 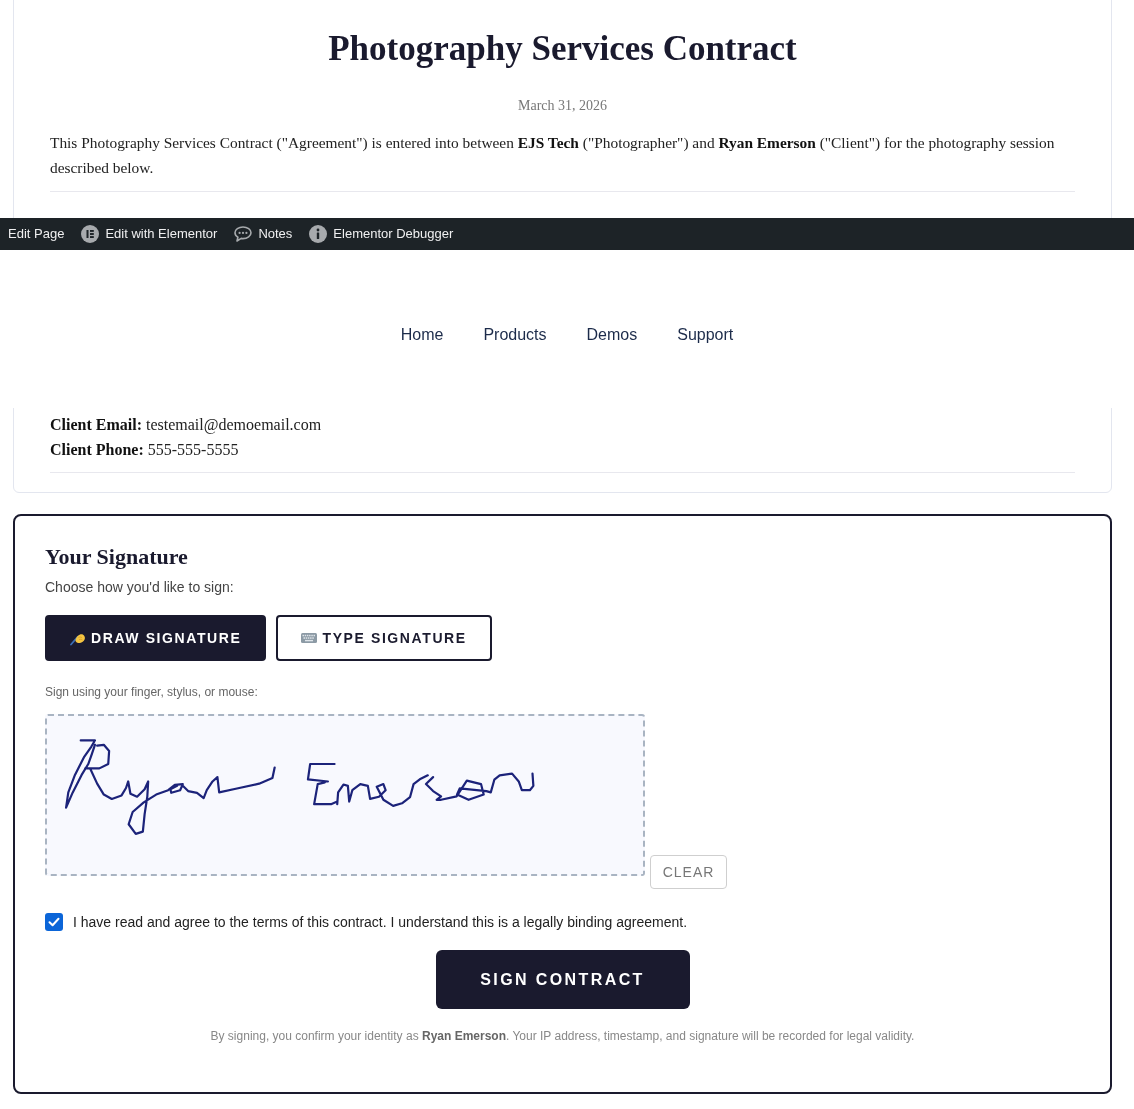 What do you see at coordinates (562, 979) in the screenshot?
I see `sign-contract-button: SIGN CONTRACT` at bounding box center [562, 979].